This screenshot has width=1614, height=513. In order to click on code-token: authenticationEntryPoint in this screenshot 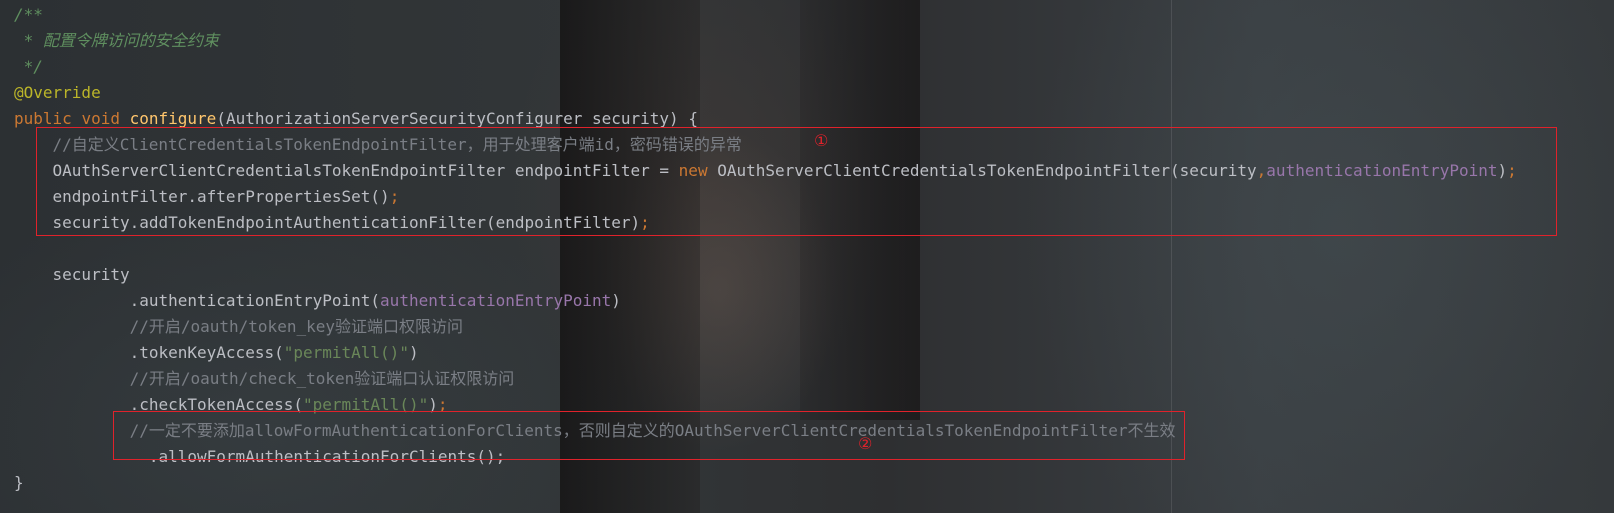, I will do `click(496, 300)`.